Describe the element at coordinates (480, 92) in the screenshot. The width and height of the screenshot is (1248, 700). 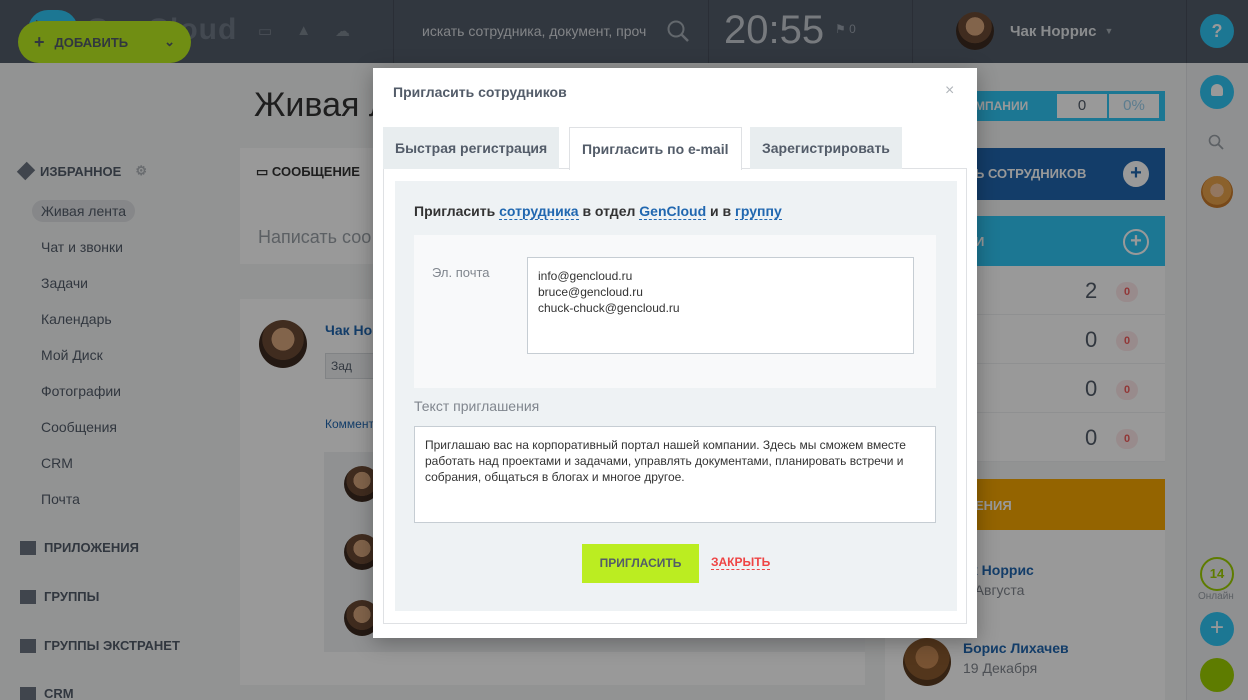
I see `dialog-title: Пригласить сотрудников` at that location.